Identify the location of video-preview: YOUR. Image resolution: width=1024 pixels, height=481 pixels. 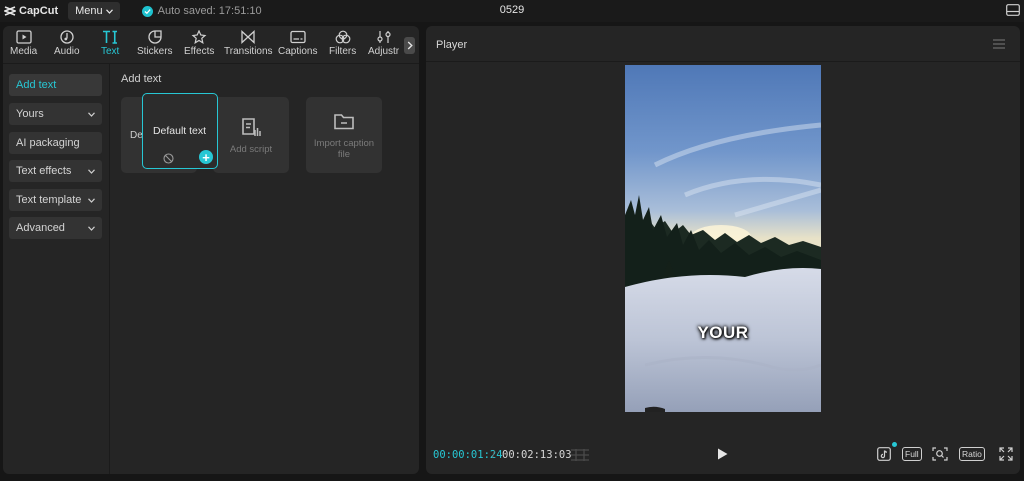
(723, 238).